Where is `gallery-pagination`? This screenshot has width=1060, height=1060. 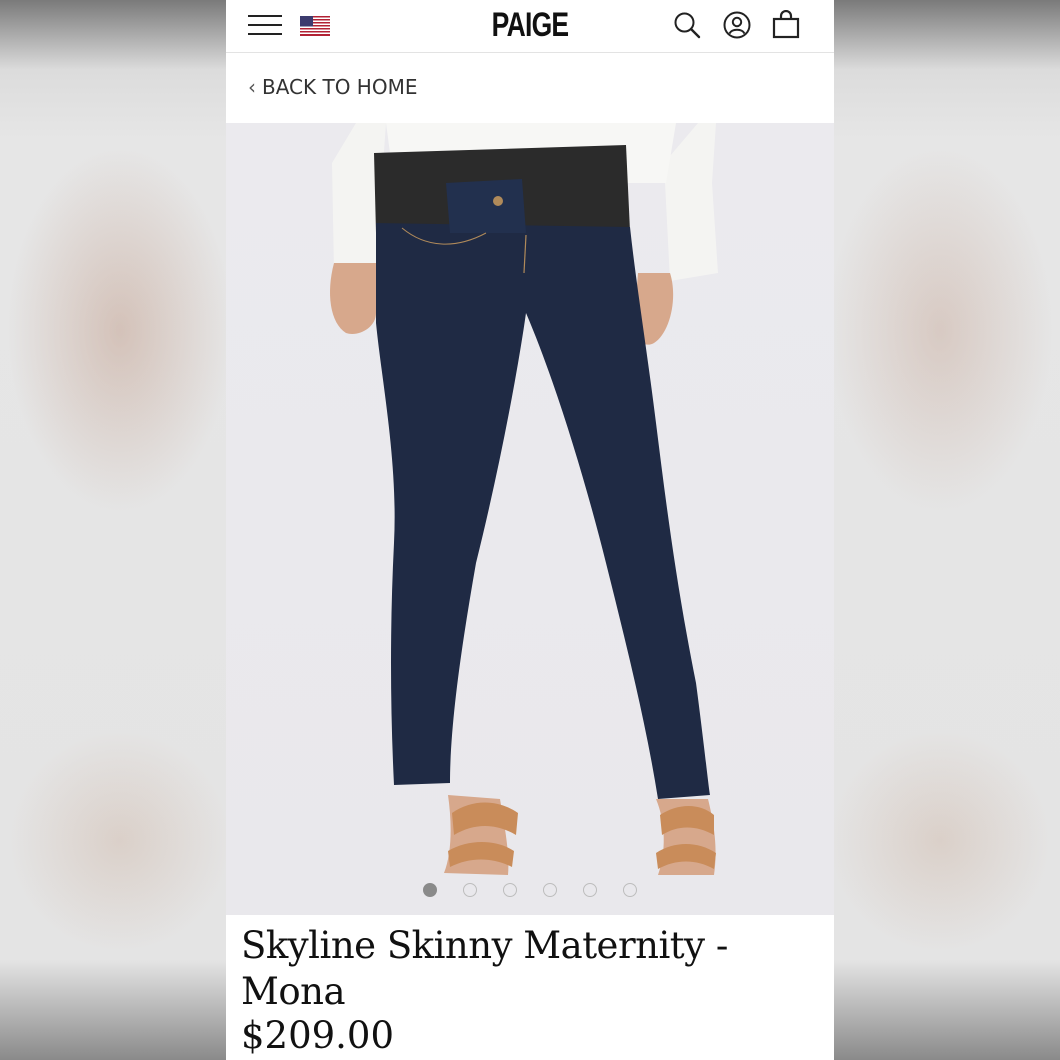
gallery-pagination is located at coordinates (530, 891).